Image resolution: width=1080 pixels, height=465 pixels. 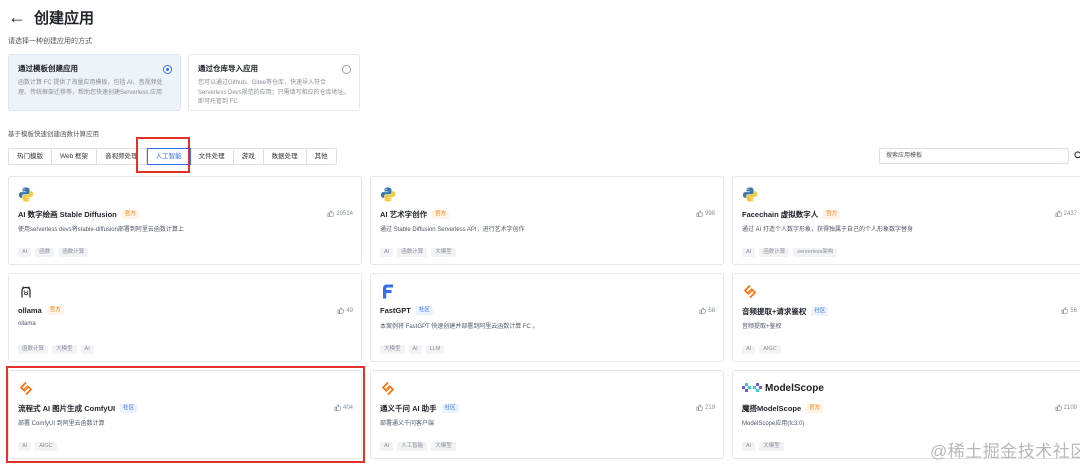 What do you see at coordinates (212, 156) in the screenshot?
I see `tab-file-processing: 文件处理` at bounding box center [212, 156].